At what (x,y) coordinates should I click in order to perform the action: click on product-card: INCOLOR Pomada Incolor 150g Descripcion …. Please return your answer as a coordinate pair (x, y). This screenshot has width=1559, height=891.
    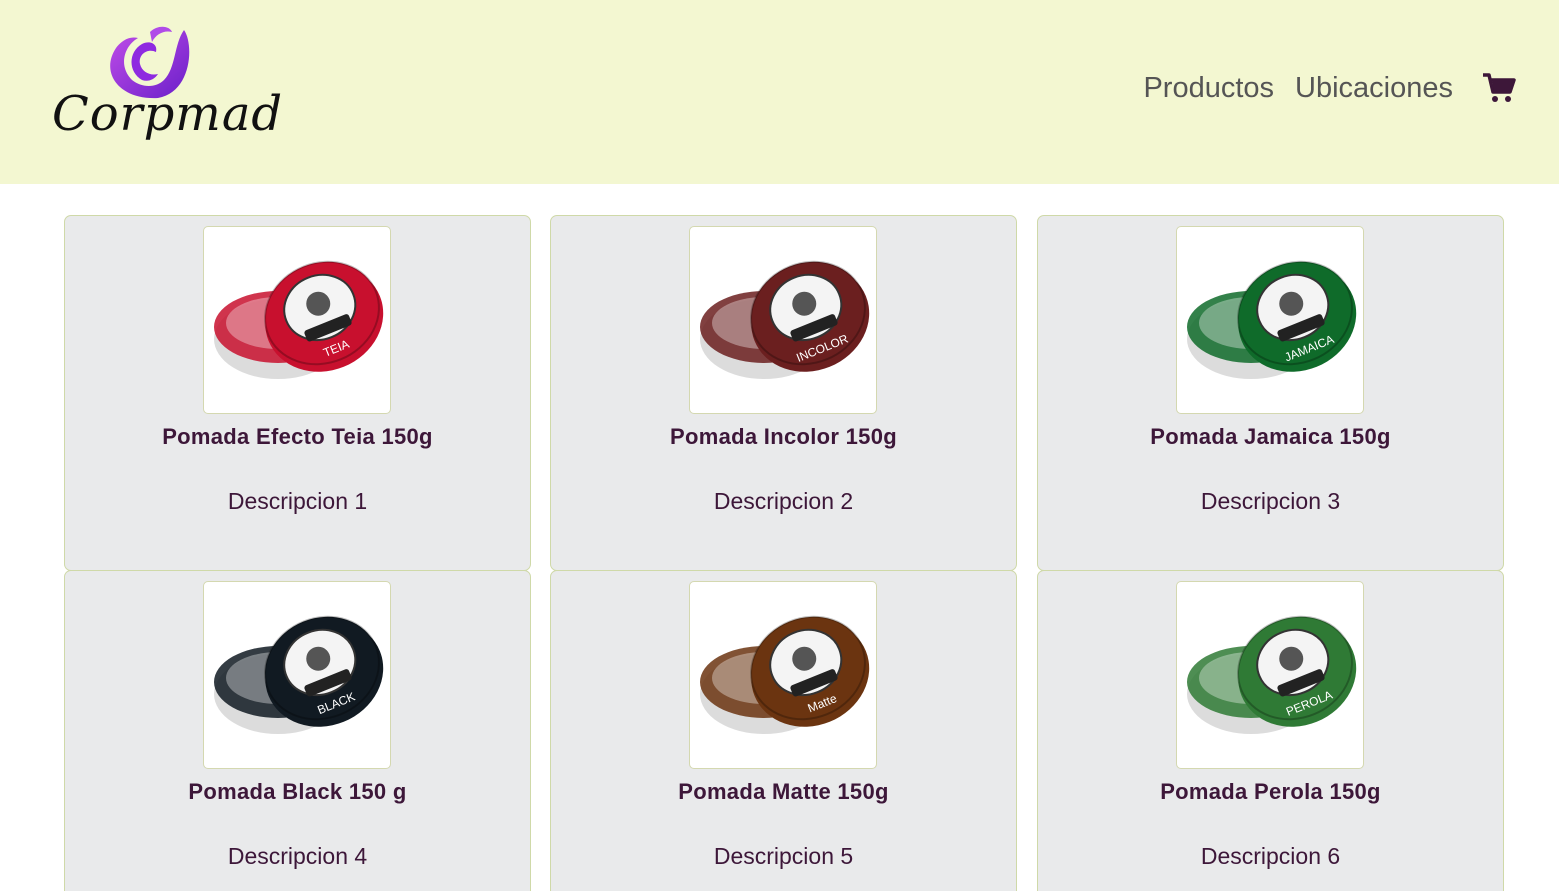
    Looking at the image, I should click on (783, 393).